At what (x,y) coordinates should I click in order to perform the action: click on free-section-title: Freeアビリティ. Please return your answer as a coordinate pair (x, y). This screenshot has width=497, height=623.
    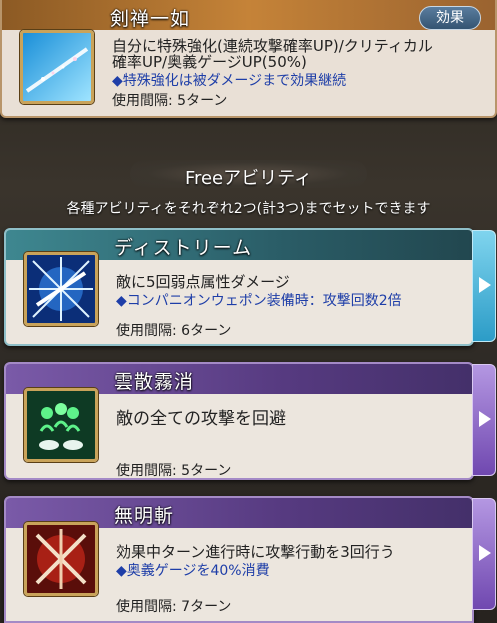
    Looking at the image, I should click on (248, 178).